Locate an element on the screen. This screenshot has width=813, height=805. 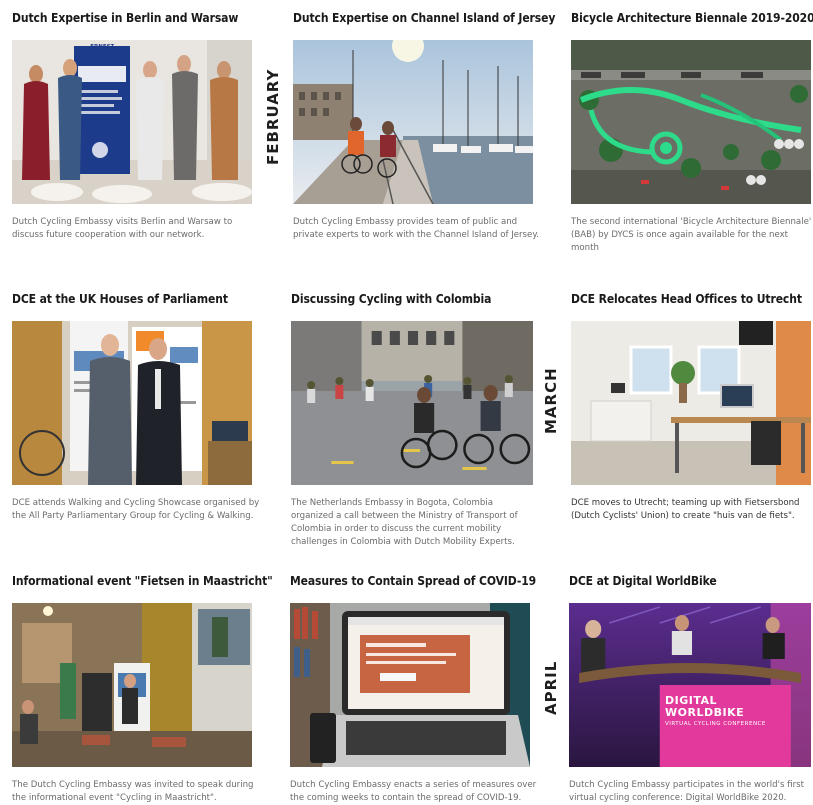
card-title: Discussing Cycling with Colombia is located at coordinates (411, 299).